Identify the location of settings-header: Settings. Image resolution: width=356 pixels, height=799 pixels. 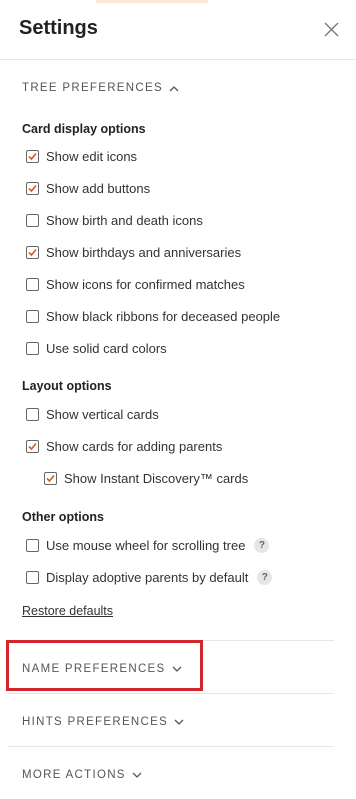
(178, 30).